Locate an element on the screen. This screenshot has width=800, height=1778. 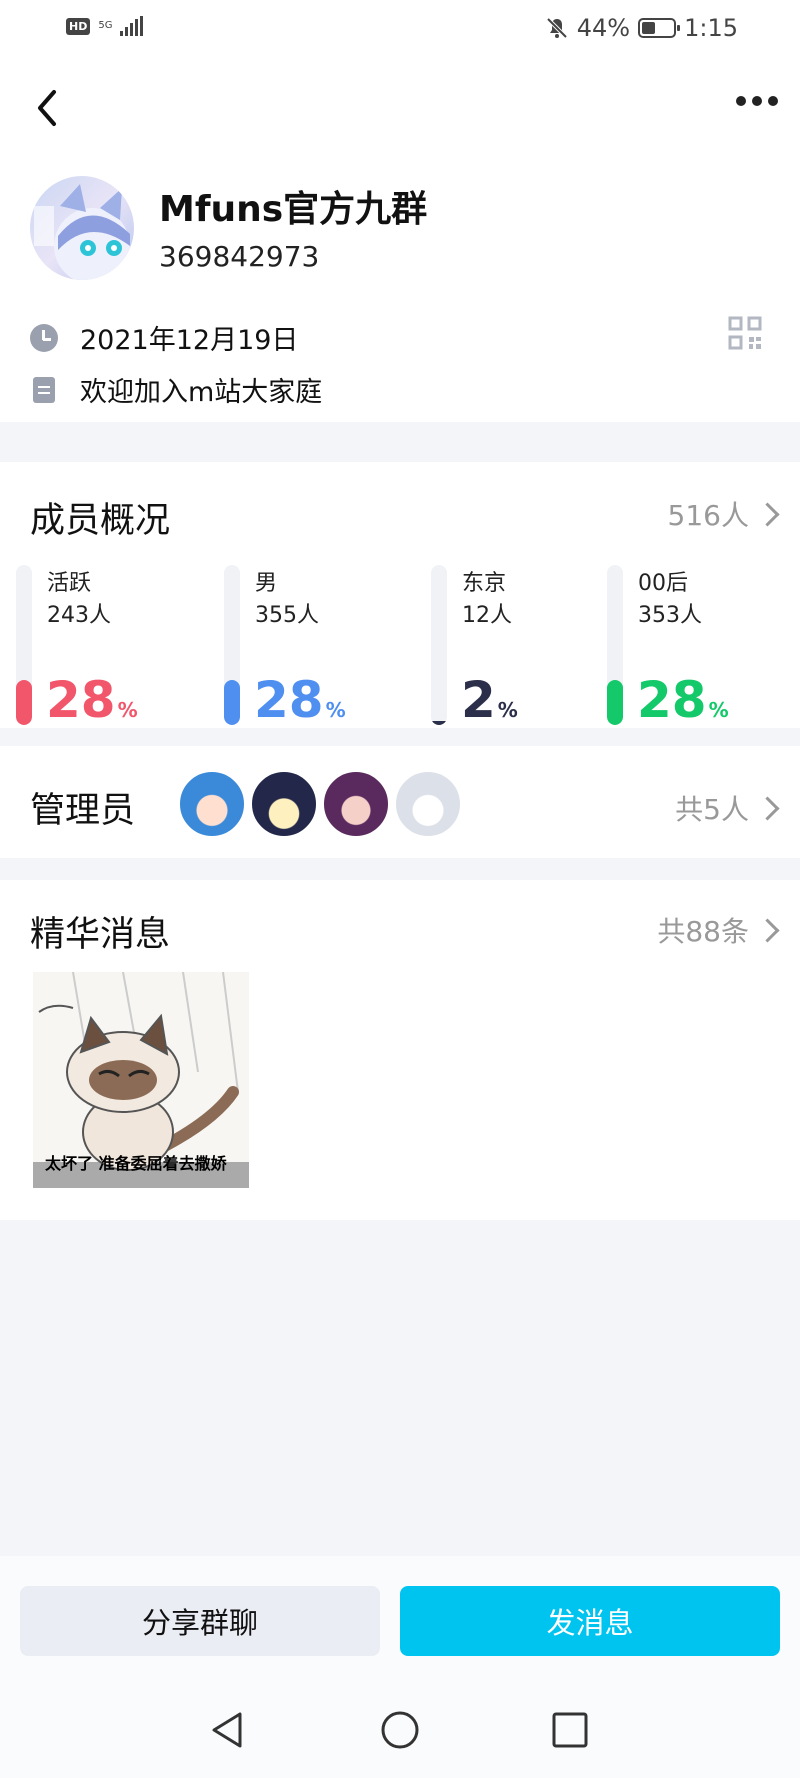
intro-row: 欢迎加入m站大家庭 is located at coordinates (176, 389).